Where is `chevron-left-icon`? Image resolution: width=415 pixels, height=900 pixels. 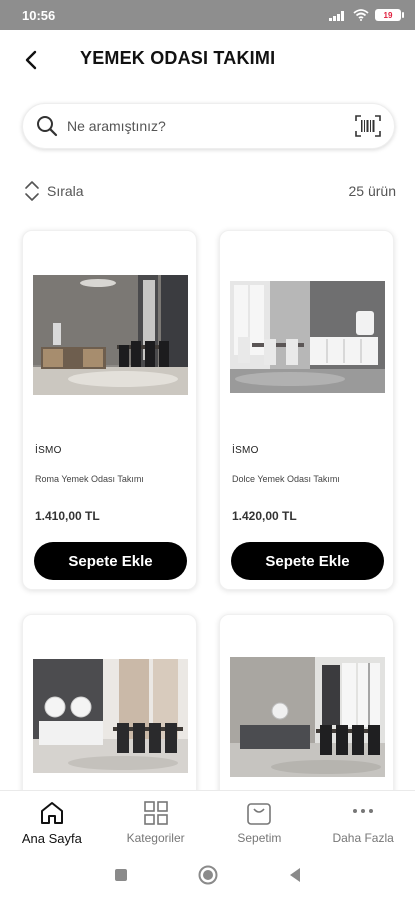
chevron-left-icon is located at coordinates (31, 60).